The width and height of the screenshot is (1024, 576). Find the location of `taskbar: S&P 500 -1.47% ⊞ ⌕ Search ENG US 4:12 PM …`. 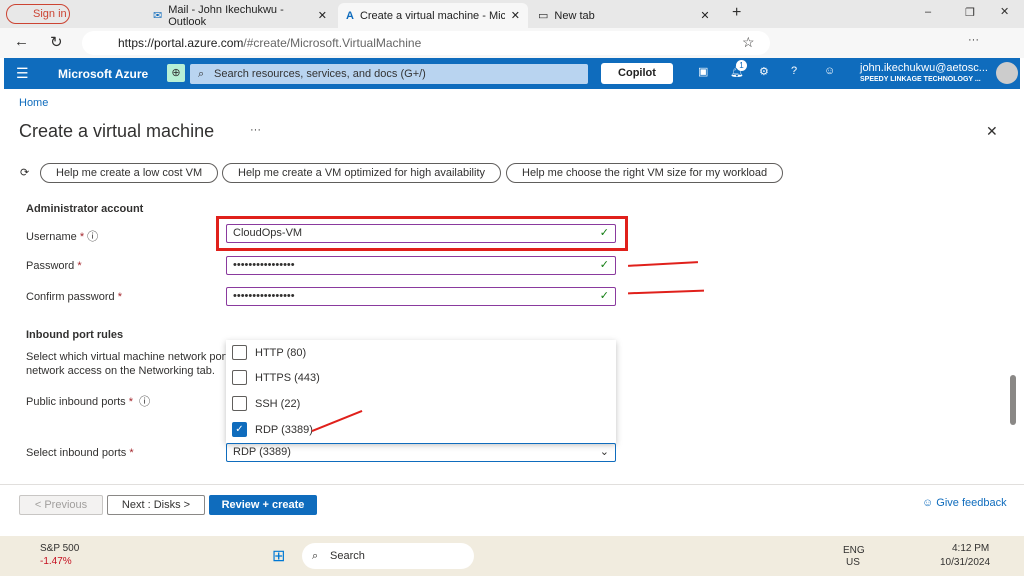

taskbar: S&P 500 -1.47% ⊞ ⌕ Search ENG US 4:12 PM … is located at coordinates (512, 556).